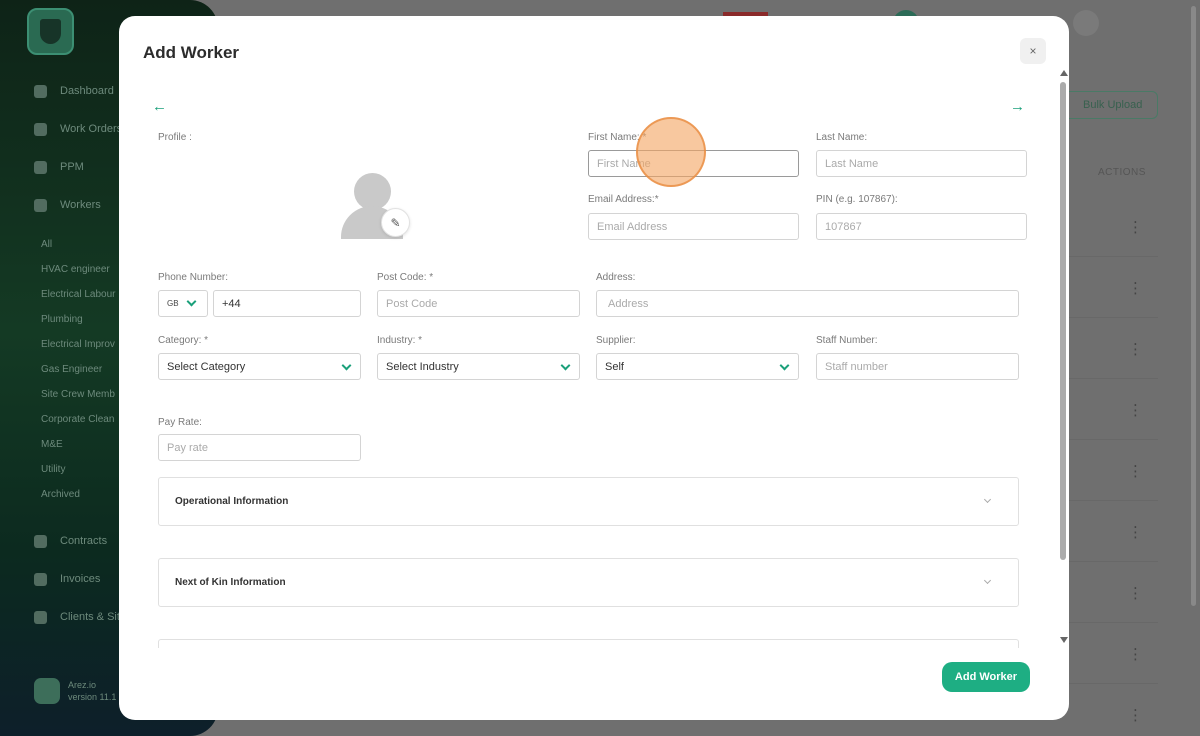 The image size is (1200, 736). I want to click on sidebar-item-label: Workers, so click(80, 205).